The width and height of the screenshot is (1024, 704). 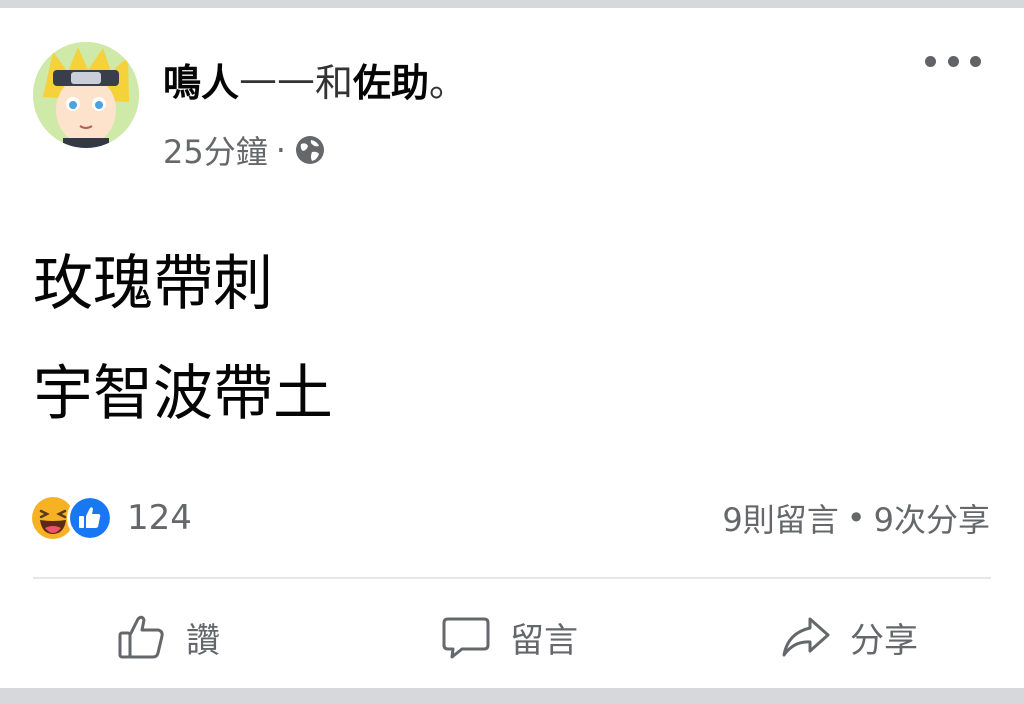 I want to click on like-button: 讚, so click(x=168, y=637).